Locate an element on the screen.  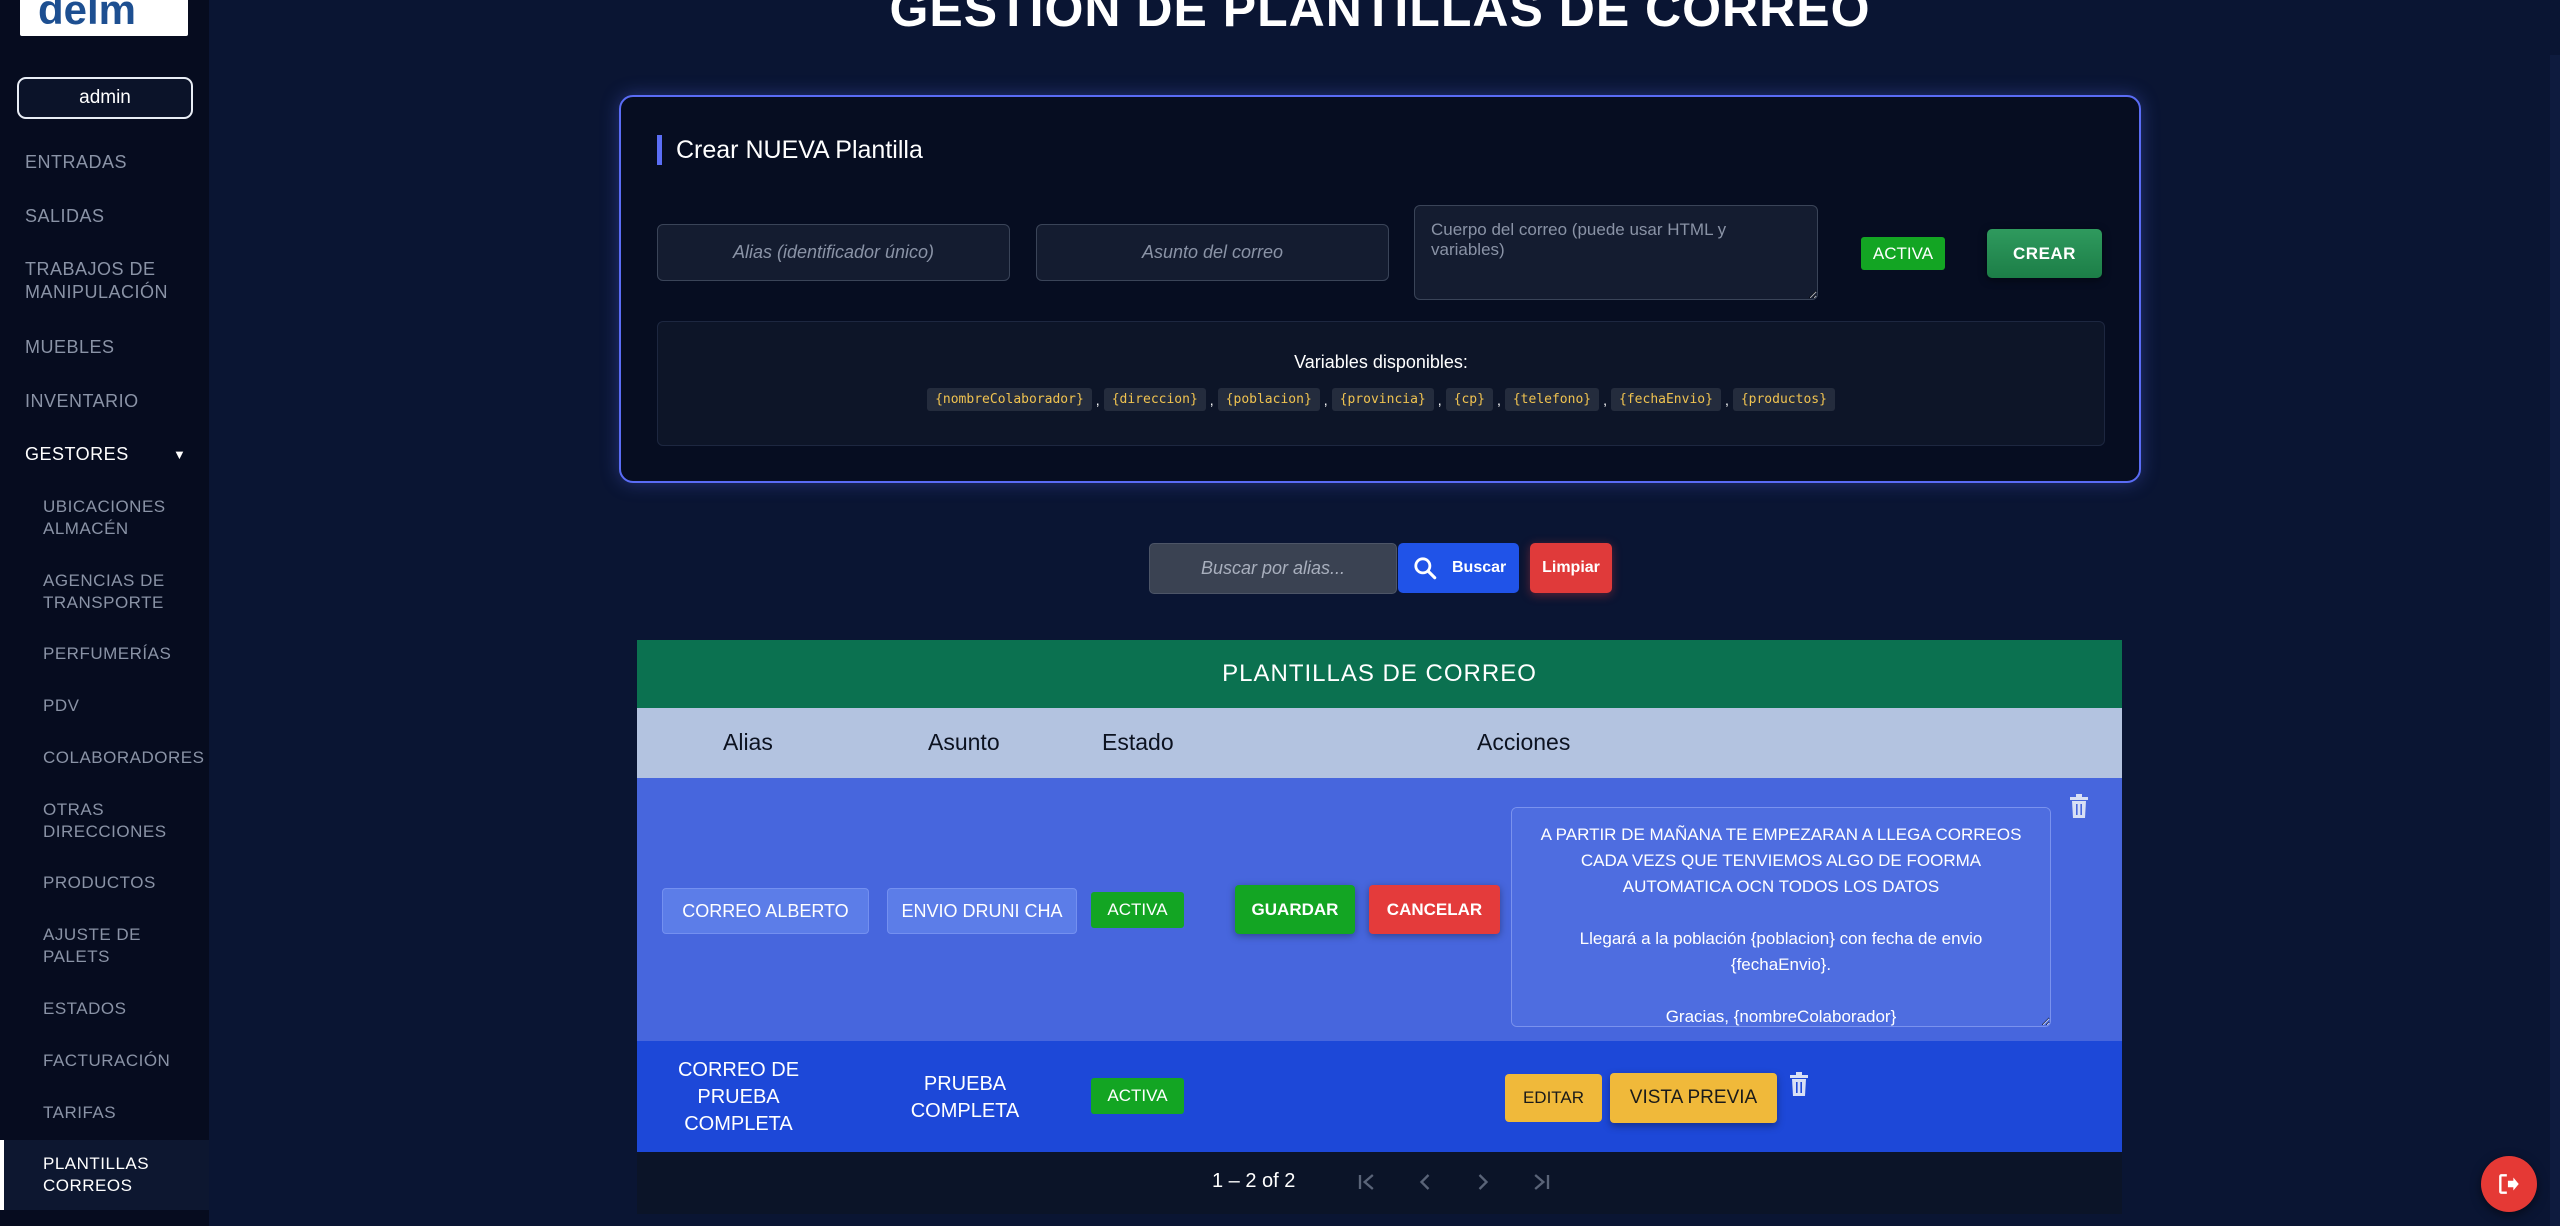
variables-title: Variables disponibles: is located at coordinates (1381, 362).